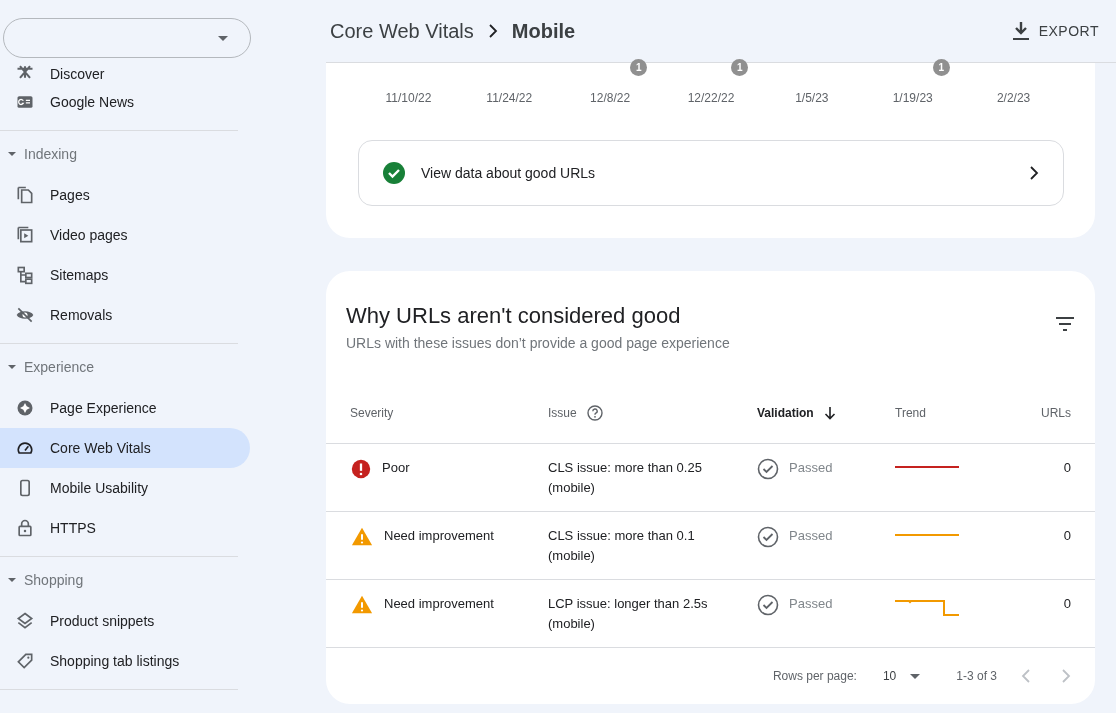 The width and height of the screenshot is (1116, 713). I want to click on sitemap-icon, so click(25, 275).